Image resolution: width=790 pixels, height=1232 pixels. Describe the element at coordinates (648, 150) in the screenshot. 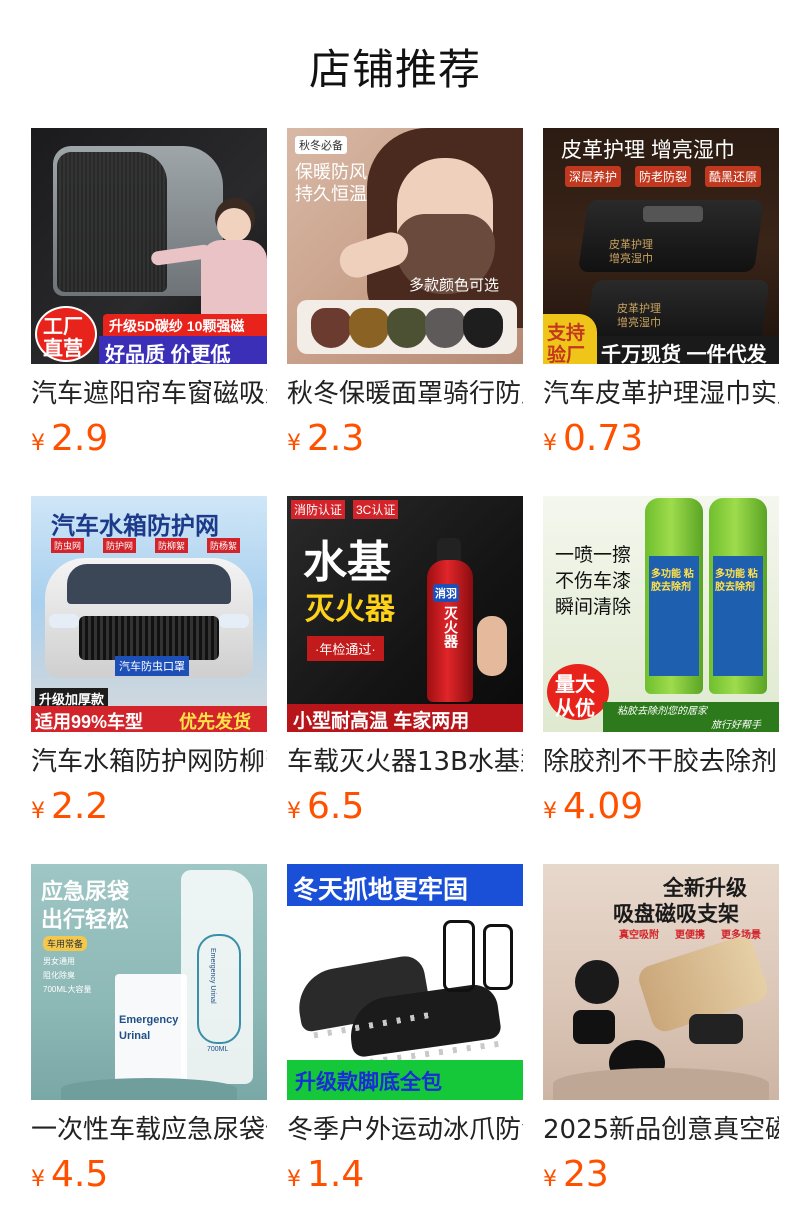

I see `image-heading: 皮革护理 增亮湿巾` at that location.